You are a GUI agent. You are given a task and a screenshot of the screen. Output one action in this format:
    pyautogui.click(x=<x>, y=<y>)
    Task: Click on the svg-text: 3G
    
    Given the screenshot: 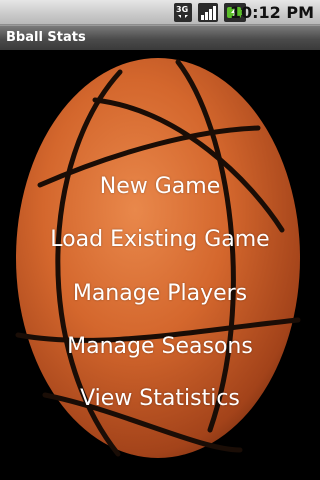 What is the action you would take?
    pyautogui.click(x=182, y=9)
    